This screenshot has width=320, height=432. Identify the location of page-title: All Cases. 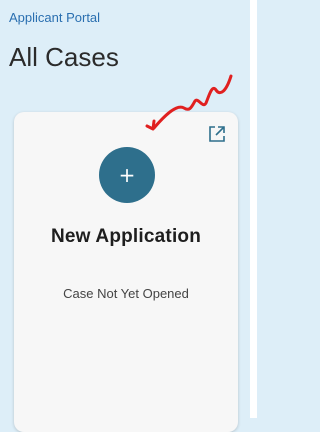
(64, 57).